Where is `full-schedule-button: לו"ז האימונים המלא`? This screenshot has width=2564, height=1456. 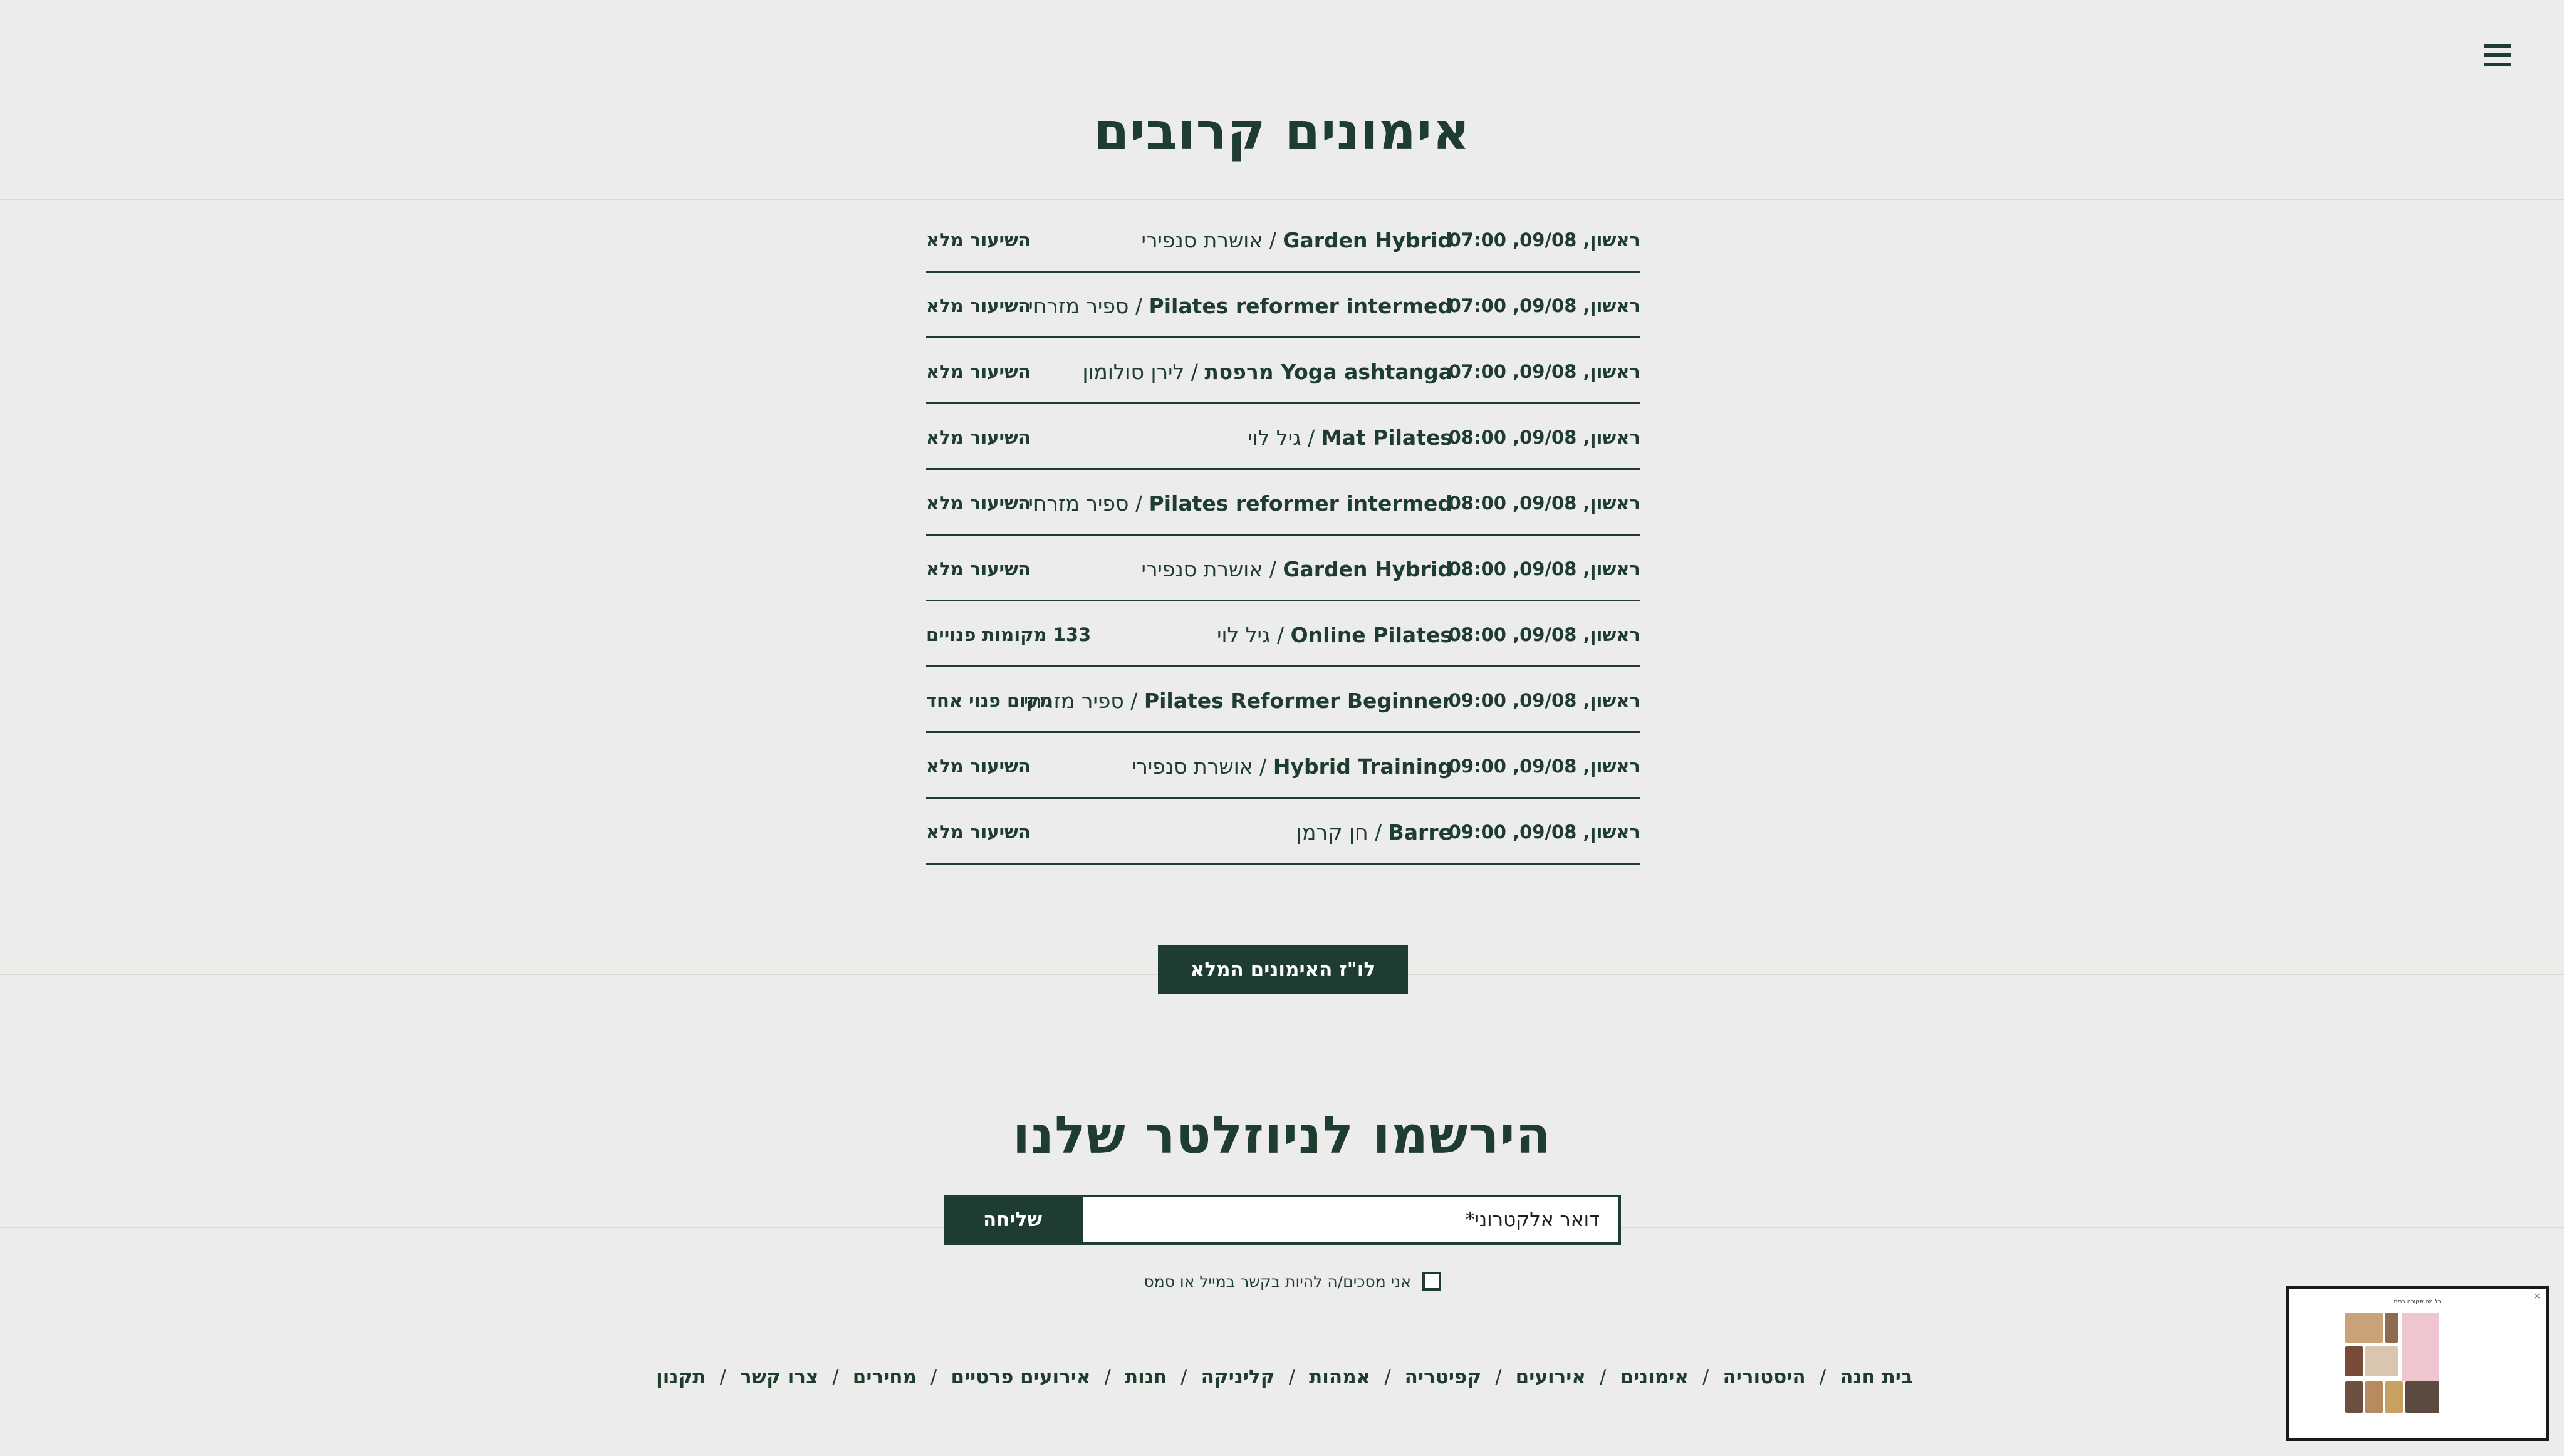
full-schedule-button: לו"ז האימונים המלא is located at coordinates (1283, 970).